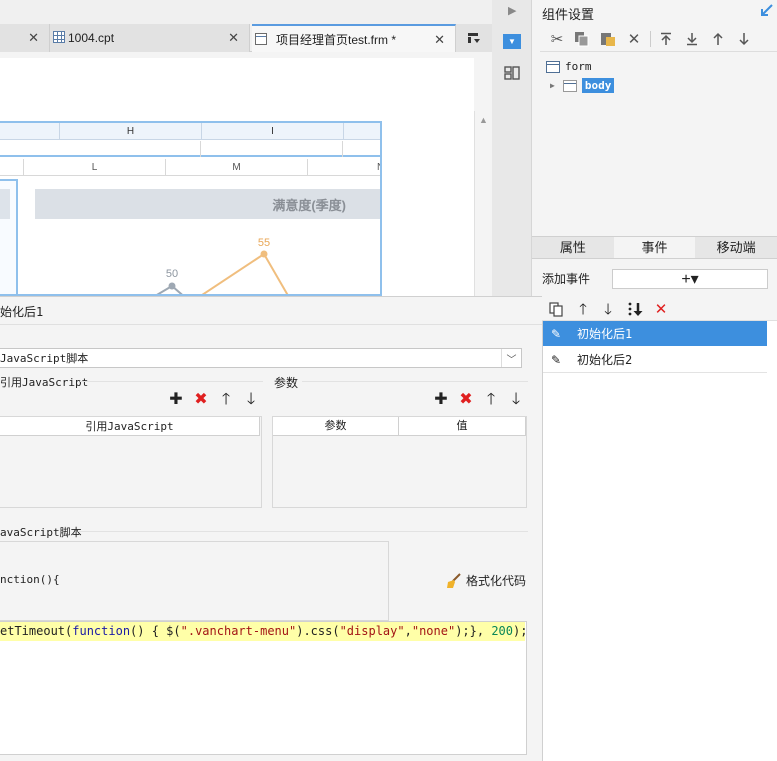 Image resolution: width=777 pixels, height=761 pixels. Describe the element at coordinates (251, 400) in the screenshot. I see `move-down-ref-icon: 🡓` at that location.